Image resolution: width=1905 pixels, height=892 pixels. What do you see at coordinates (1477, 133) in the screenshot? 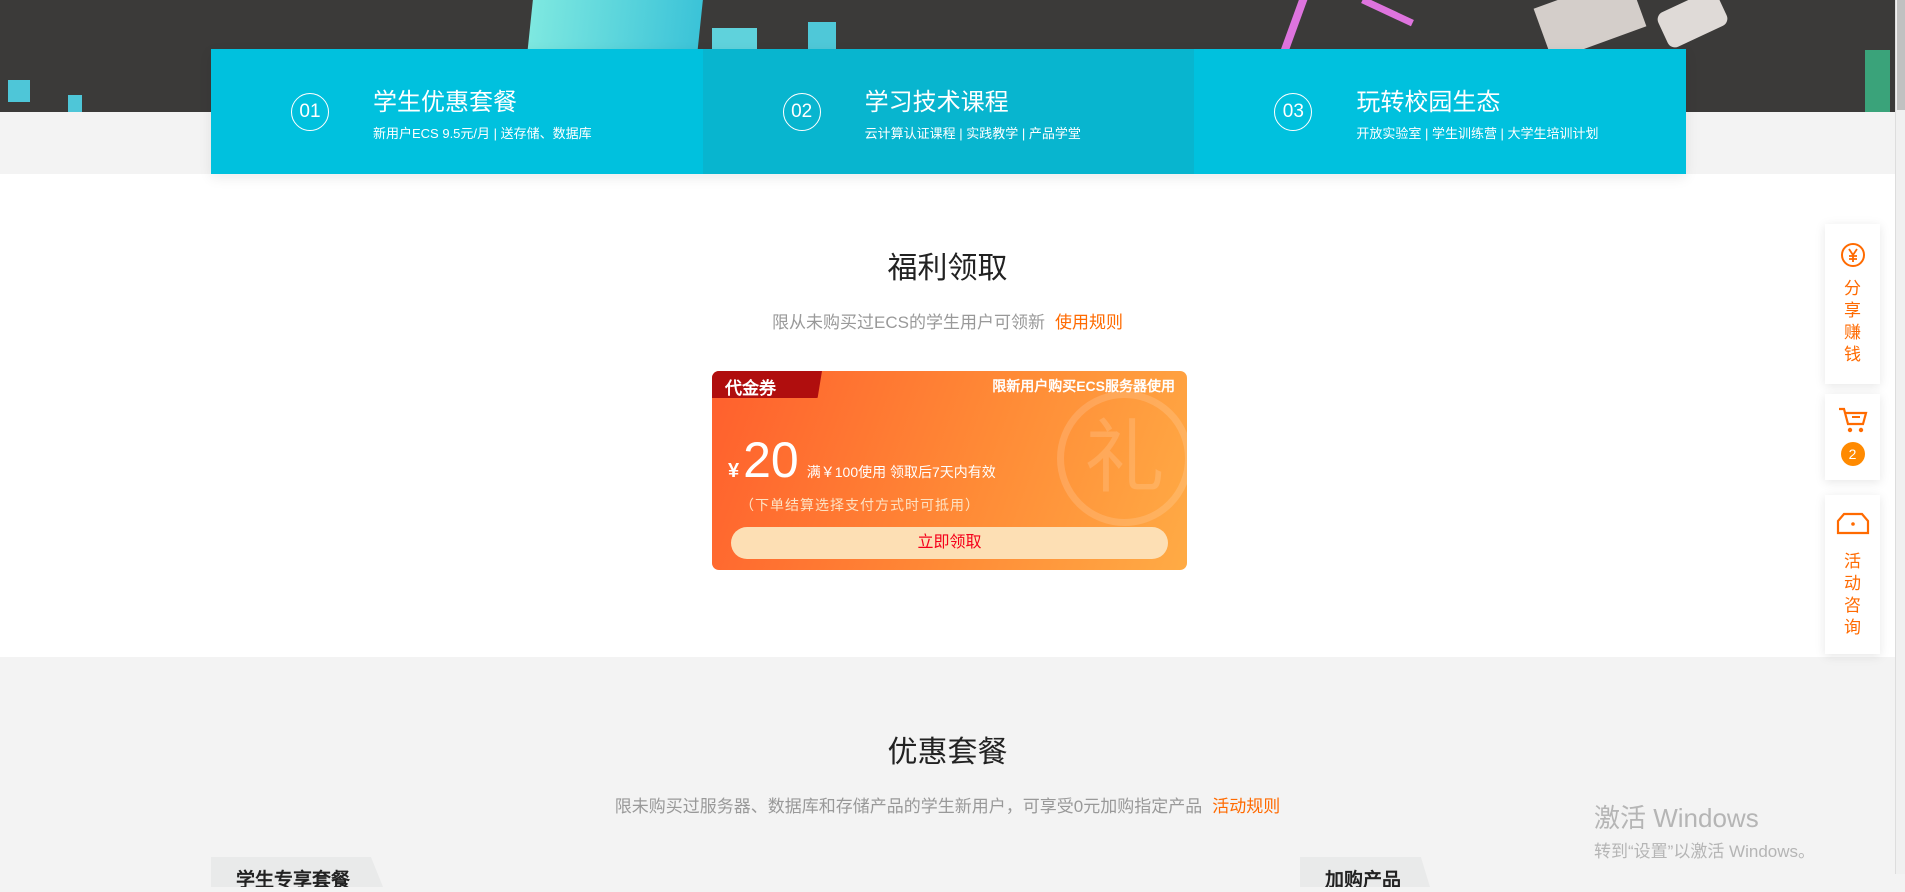
I see `feature-desc: 开放实验室 | 学生训练营 | 大学生培训计划` at bounding box center [1477, 133].